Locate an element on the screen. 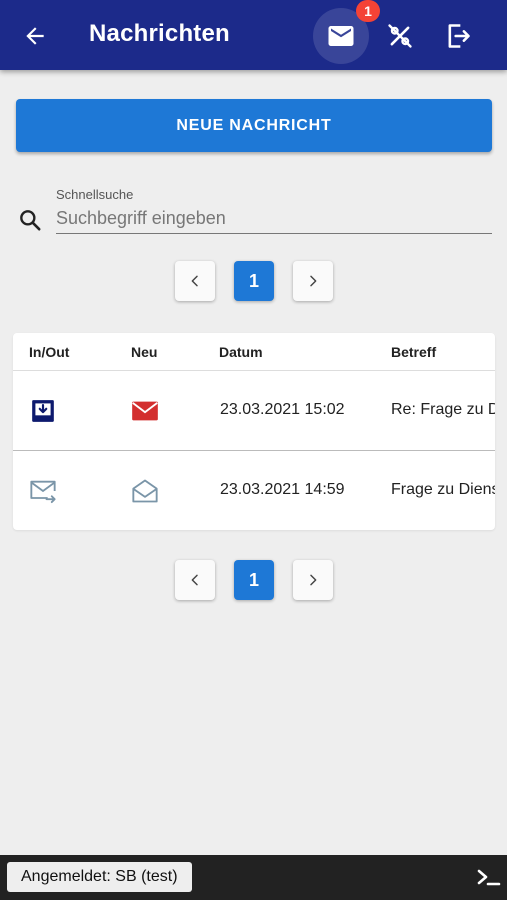 The width and height of the screenshot is (507, 900). mail-unread-icon is located at coordinates (145, 411).